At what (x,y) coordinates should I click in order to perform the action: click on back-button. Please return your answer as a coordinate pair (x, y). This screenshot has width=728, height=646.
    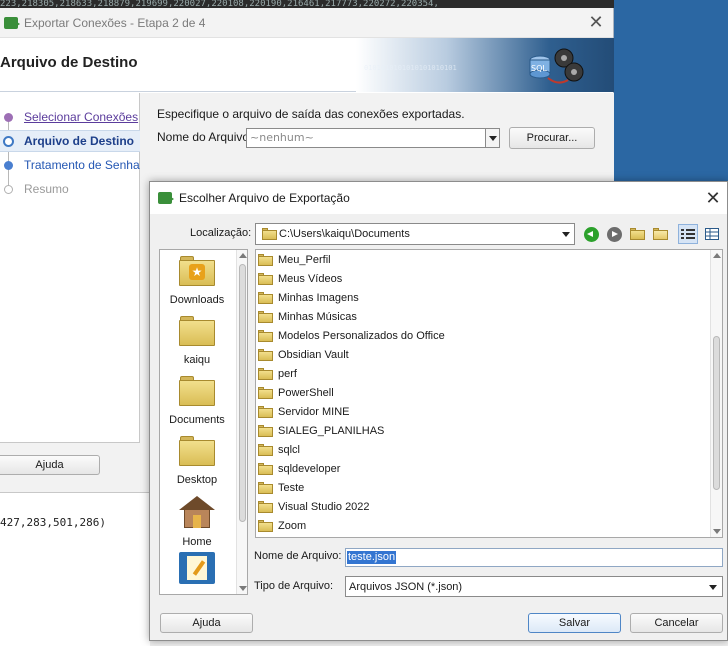
    Looking at the image, I should click on (591, 234).